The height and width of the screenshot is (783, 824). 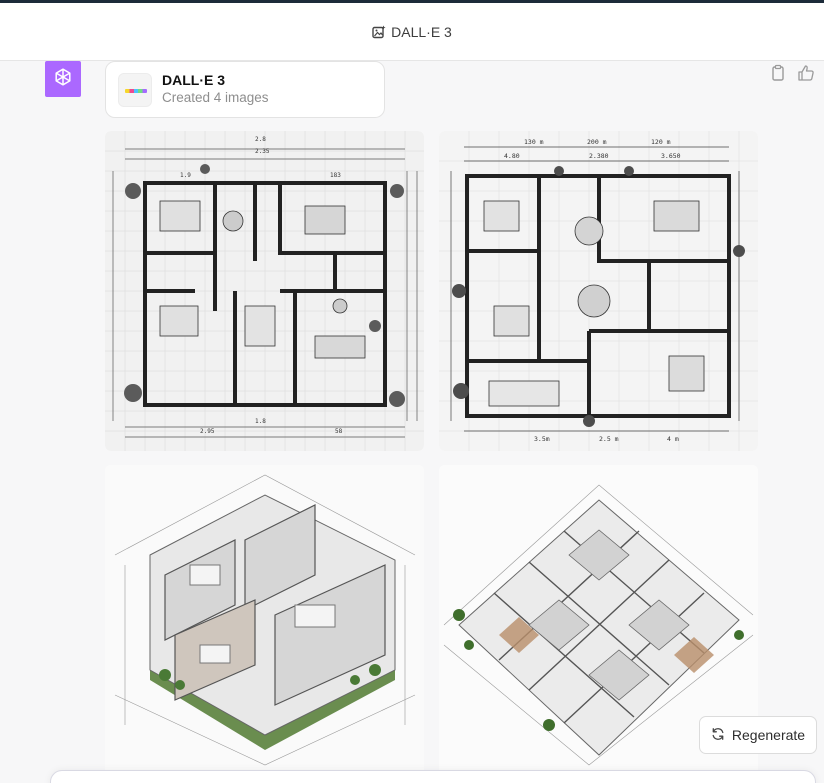 What do you see at coordinates (262, 151) in the screenshot?
I see `dim-label: 2.35` at bounding box center [262, 151].